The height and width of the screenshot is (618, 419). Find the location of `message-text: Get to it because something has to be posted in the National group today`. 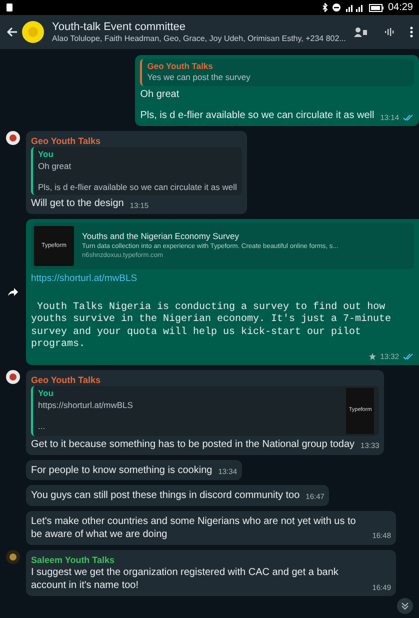

message-text: Get to it because something has to be posted in the National group today is located at coordinates (193, 445).